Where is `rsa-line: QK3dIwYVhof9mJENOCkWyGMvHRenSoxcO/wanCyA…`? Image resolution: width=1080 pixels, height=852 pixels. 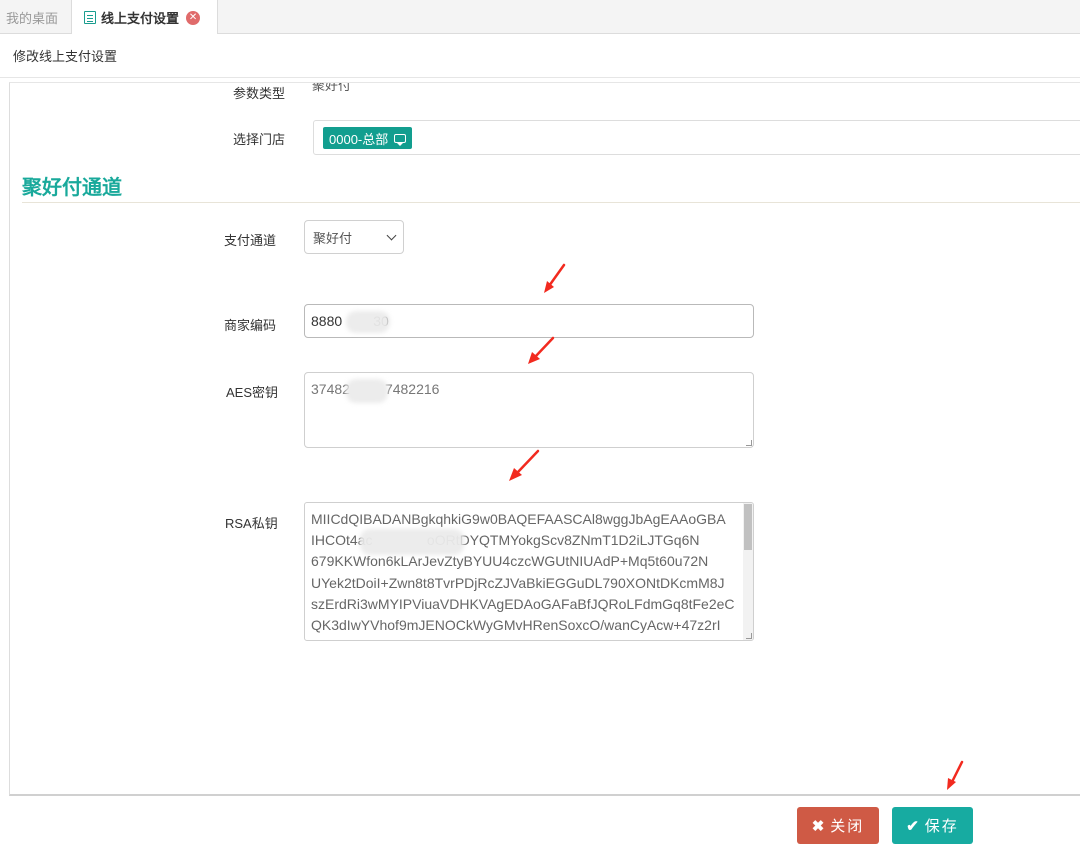 rsa-line: QK3dIwYVhof9mJENOCkWyGMvHRenSoxcO/wanCyA… is located at coordinates (516, 625).